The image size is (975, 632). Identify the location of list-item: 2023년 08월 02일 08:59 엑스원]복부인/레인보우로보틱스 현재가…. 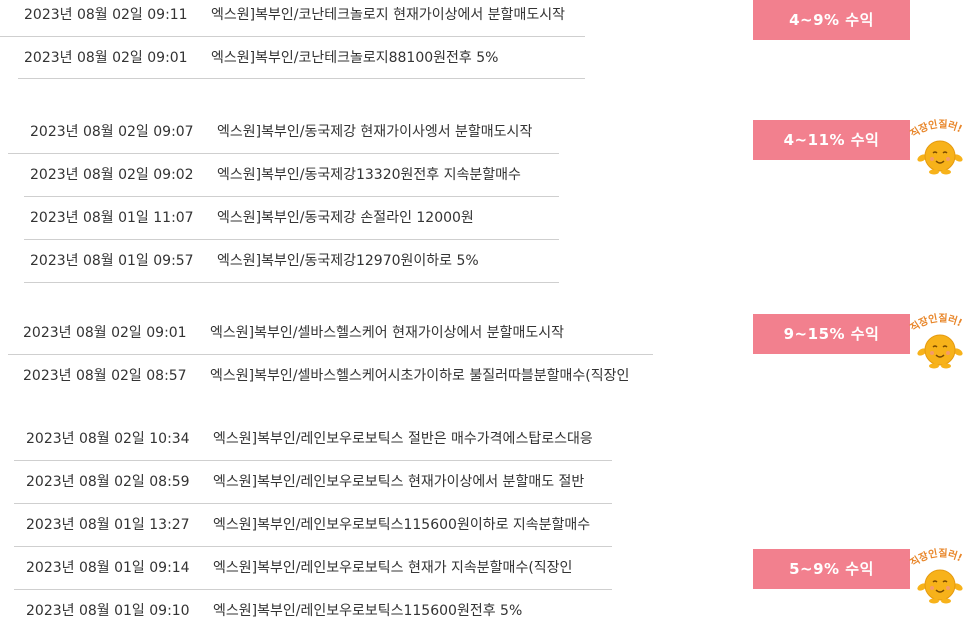
(318, 482).